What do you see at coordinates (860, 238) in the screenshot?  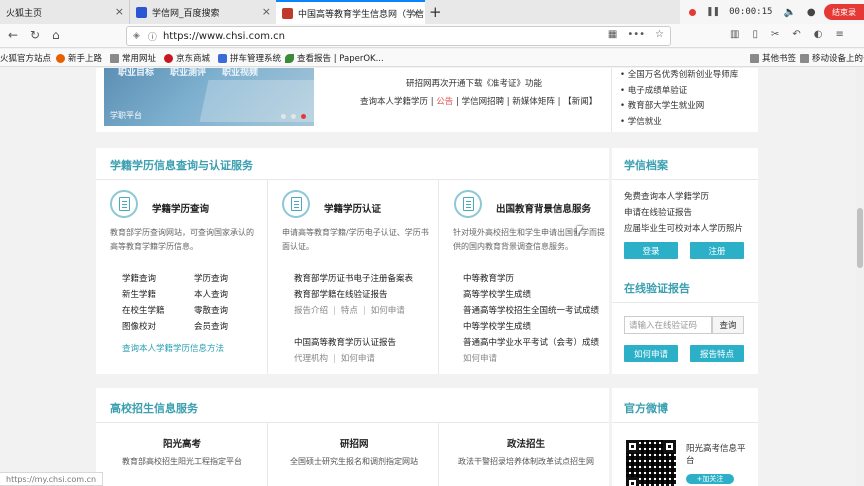 I see `scroll-thumb` at bounding box center [860, 238].